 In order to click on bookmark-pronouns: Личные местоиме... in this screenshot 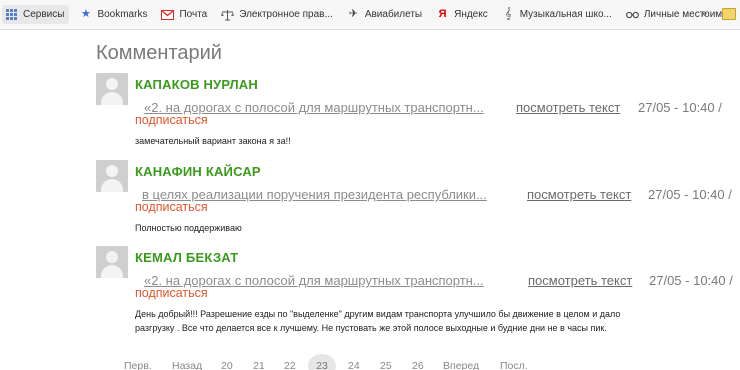, I will do `click(680, 14)`.